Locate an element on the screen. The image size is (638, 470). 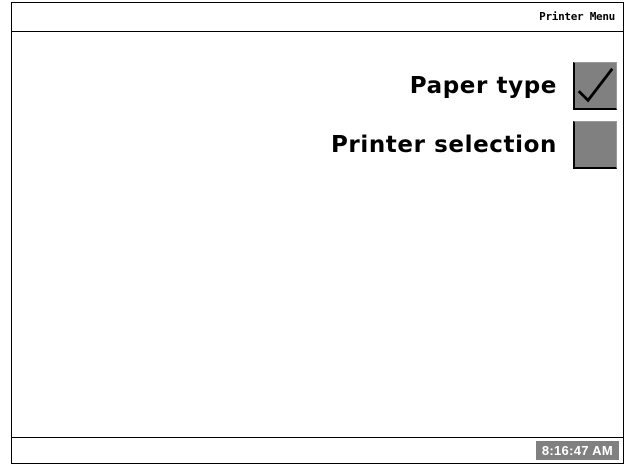
checkmark-icon is located at coordinates (595, 85).